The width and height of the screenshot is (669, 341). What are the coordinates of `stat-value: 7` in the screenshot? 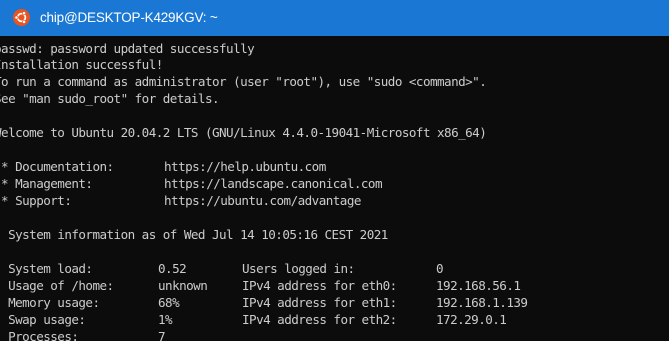 It's located at (162, 335).